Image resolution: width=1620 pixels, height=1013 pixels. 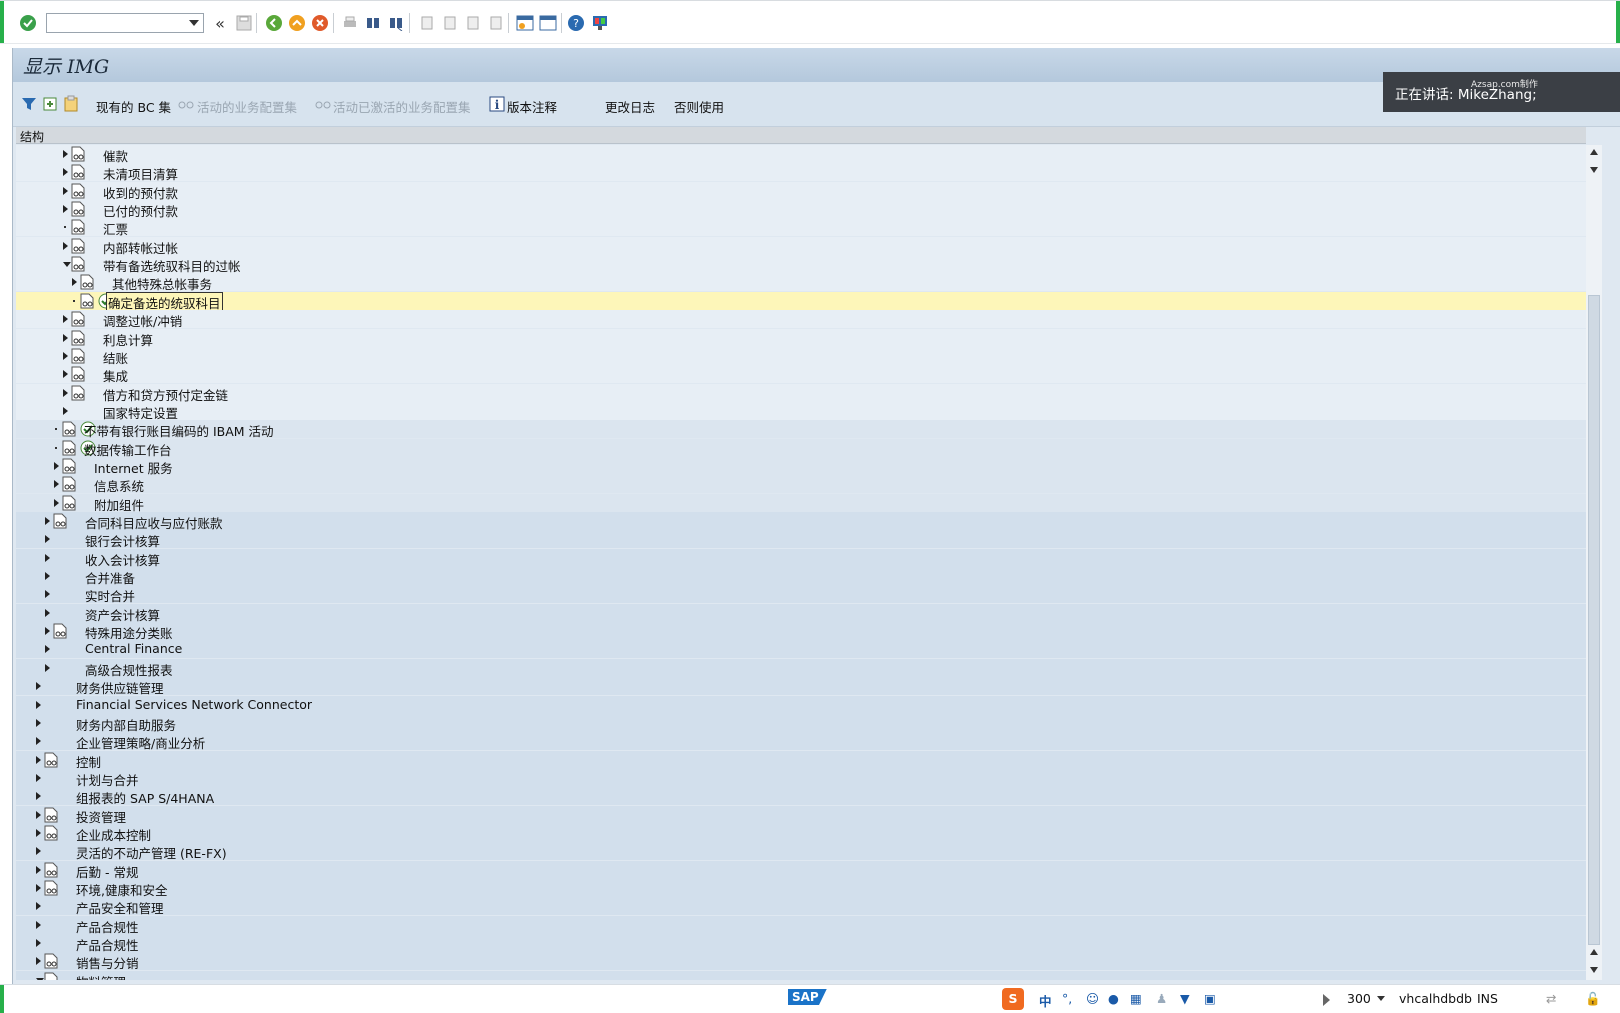 I want to click on shortcut-icon, so click(x=548, y=23).